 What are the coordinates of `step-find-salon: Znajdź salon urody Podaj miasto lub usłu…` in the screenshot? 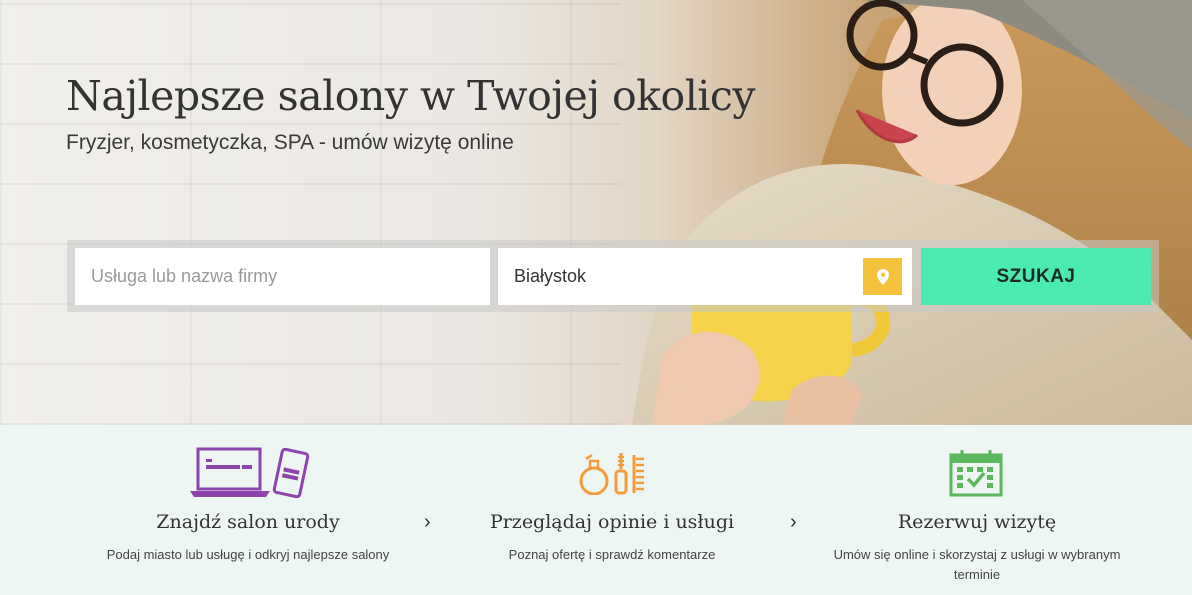 It's located at (248, 510).